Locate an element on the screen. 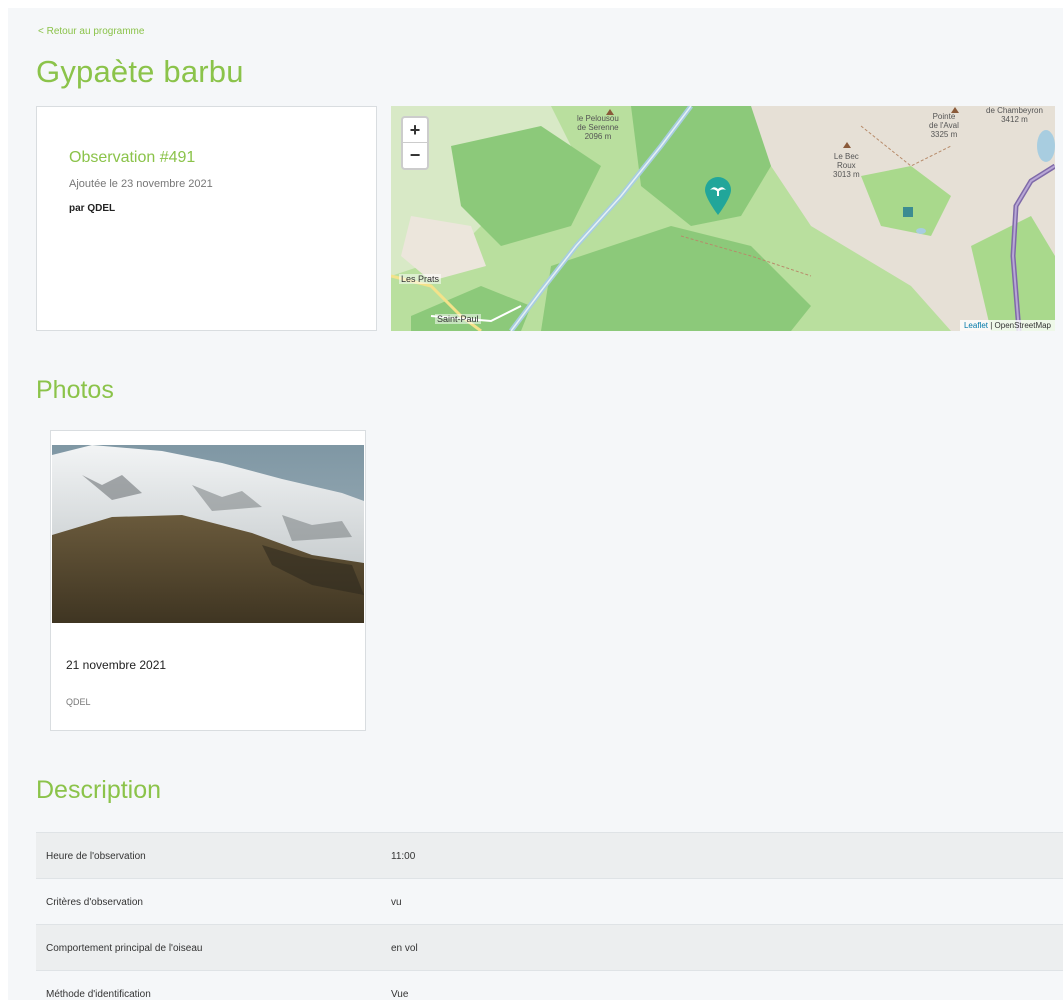 The image size is (1063, 1000). map-zoom-control: + − is located at coordinates (415, 143).